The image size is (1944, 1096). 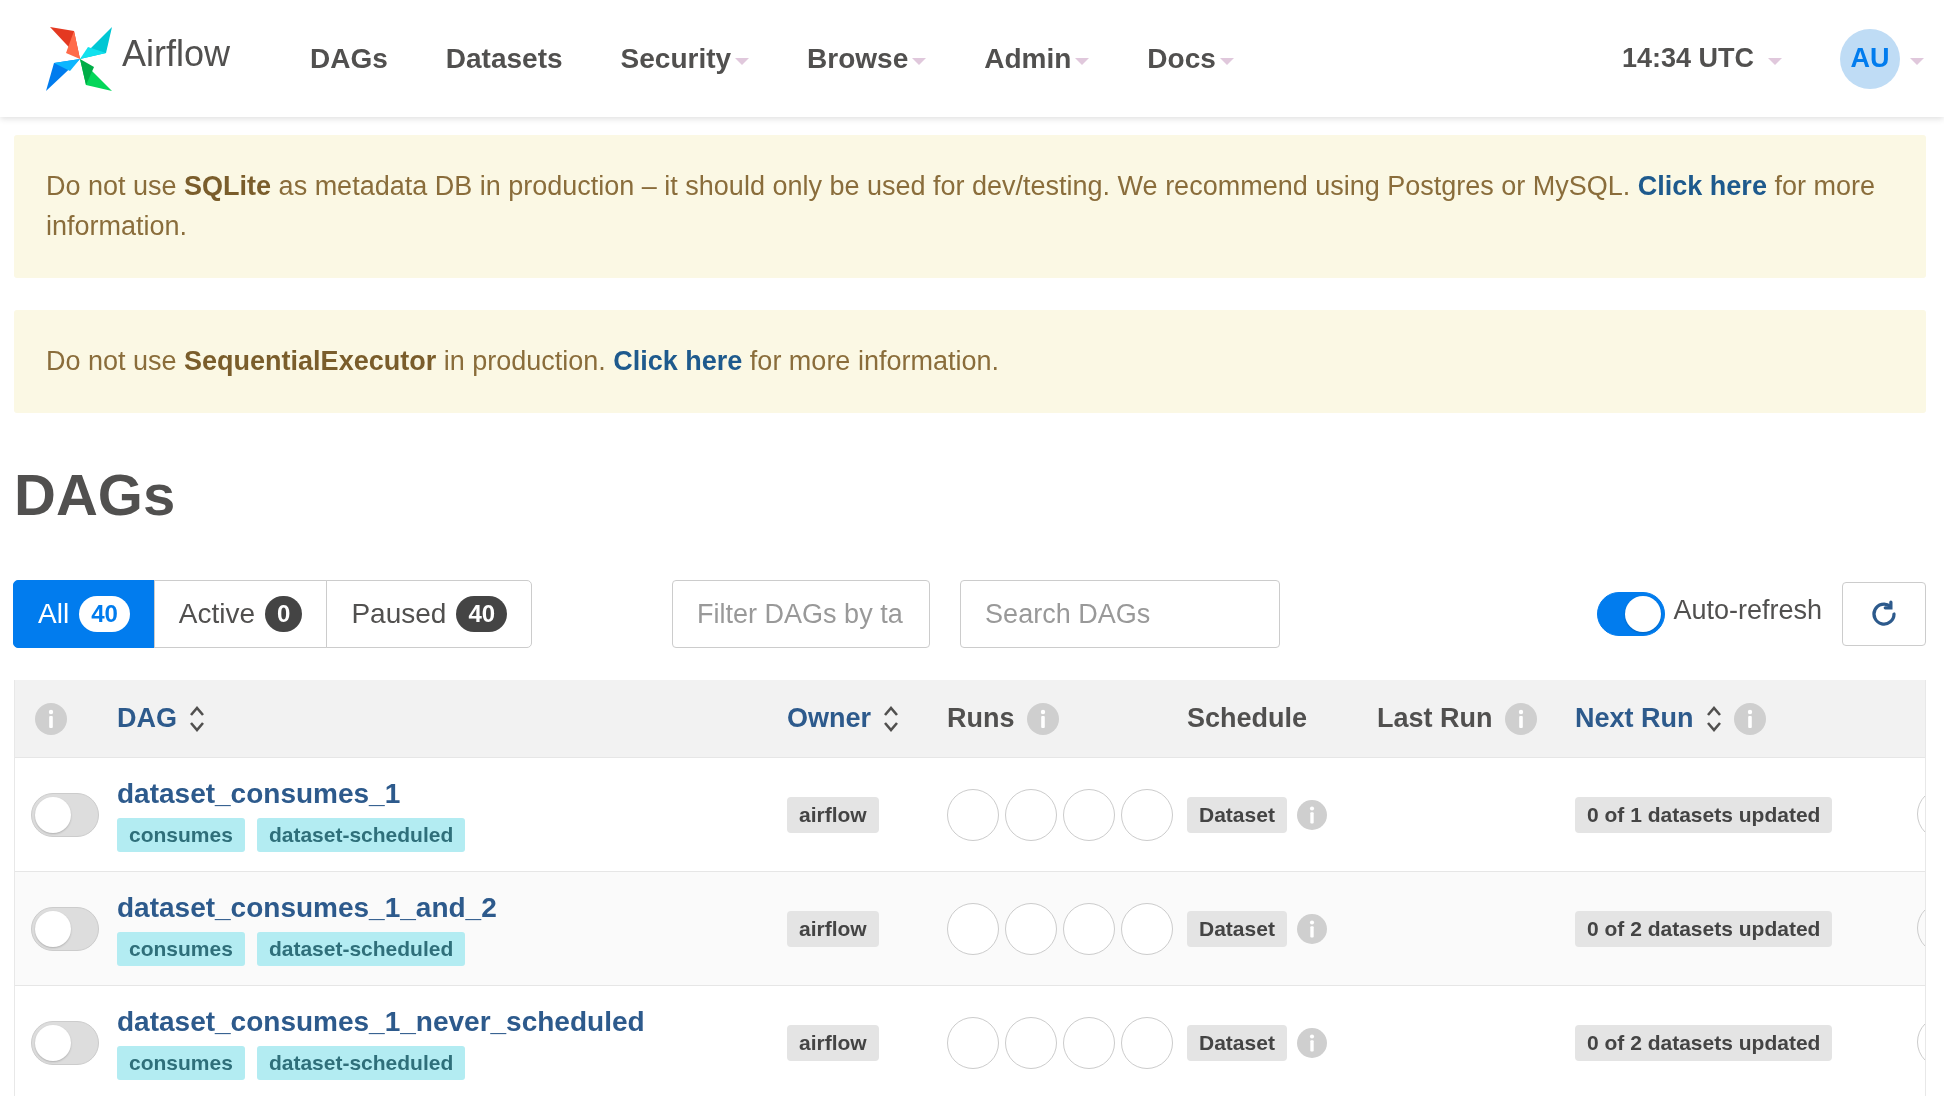 I want to click on nav-menu-item: Security, so click(x=685, y=58).